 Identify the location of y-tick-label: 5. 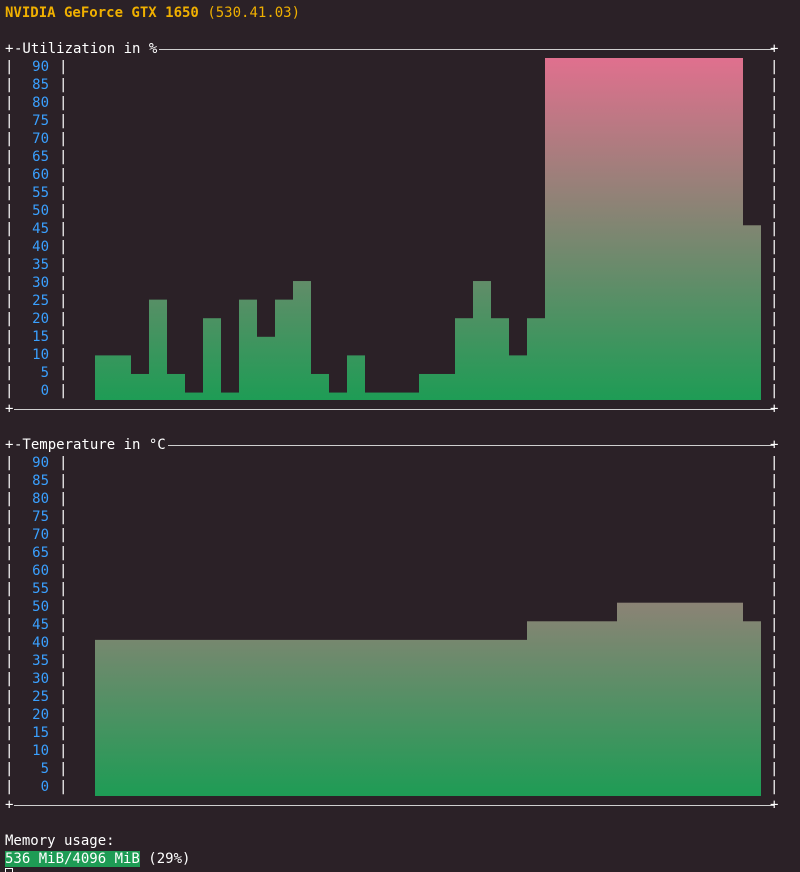
(44, 373).